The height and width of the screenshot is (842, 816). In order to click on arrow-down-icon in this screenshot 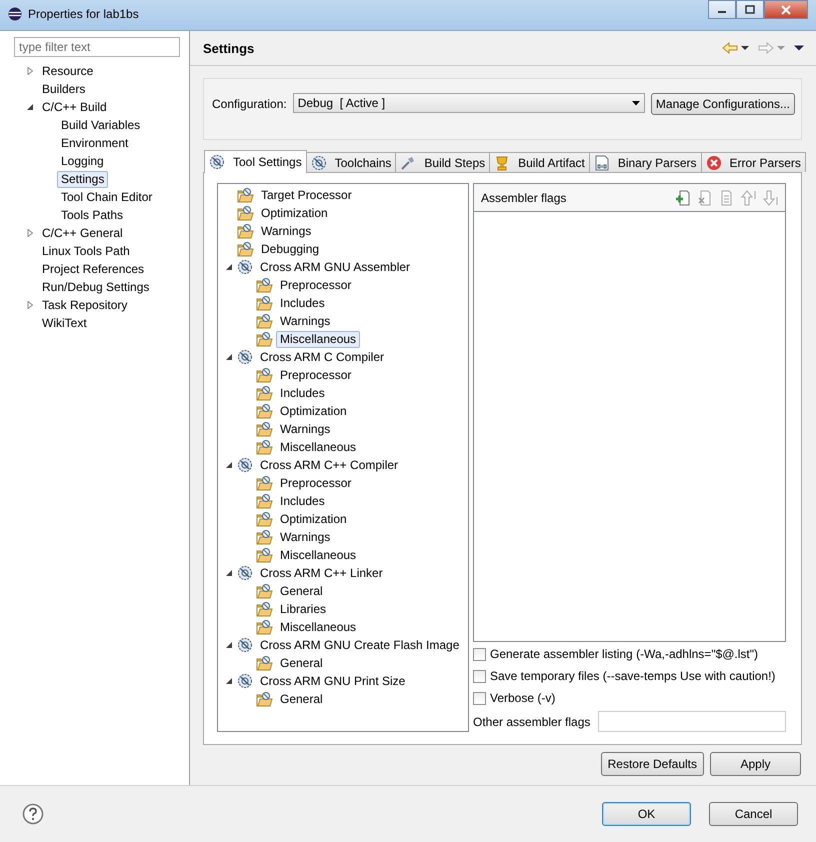, I will do `click(771, 198)`.